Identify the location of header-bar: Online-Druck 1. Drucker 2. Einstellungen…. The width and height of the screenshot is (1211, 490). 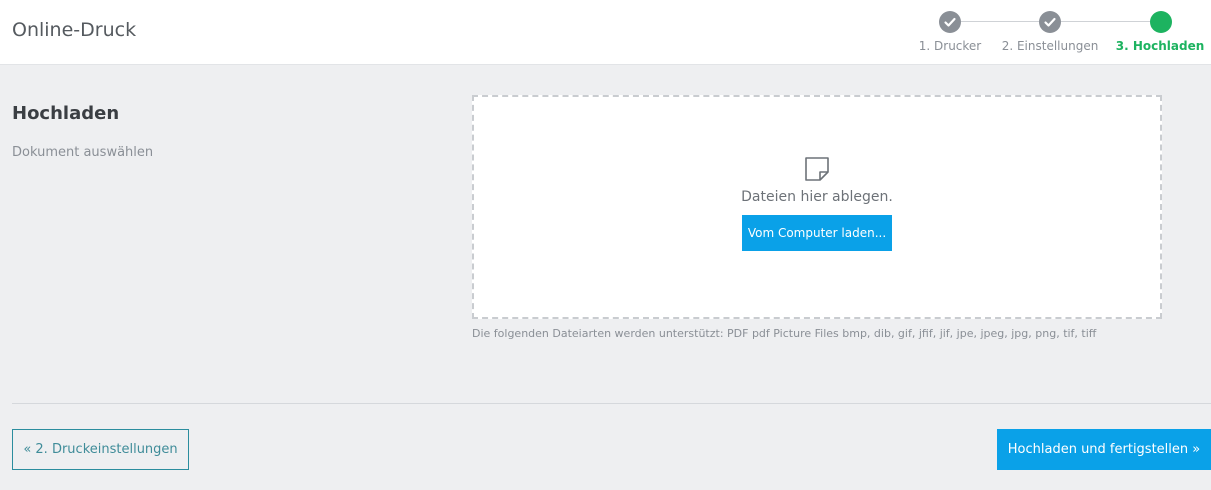
(605, 32).